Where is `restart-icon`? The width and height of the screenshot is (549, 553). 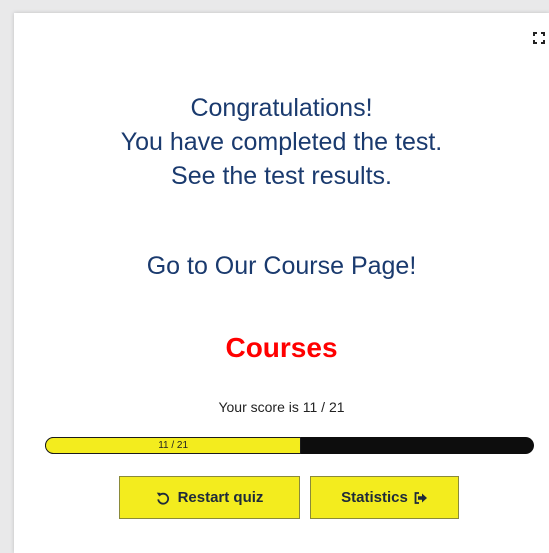 restart-icon is located at coordinates (163, 498).